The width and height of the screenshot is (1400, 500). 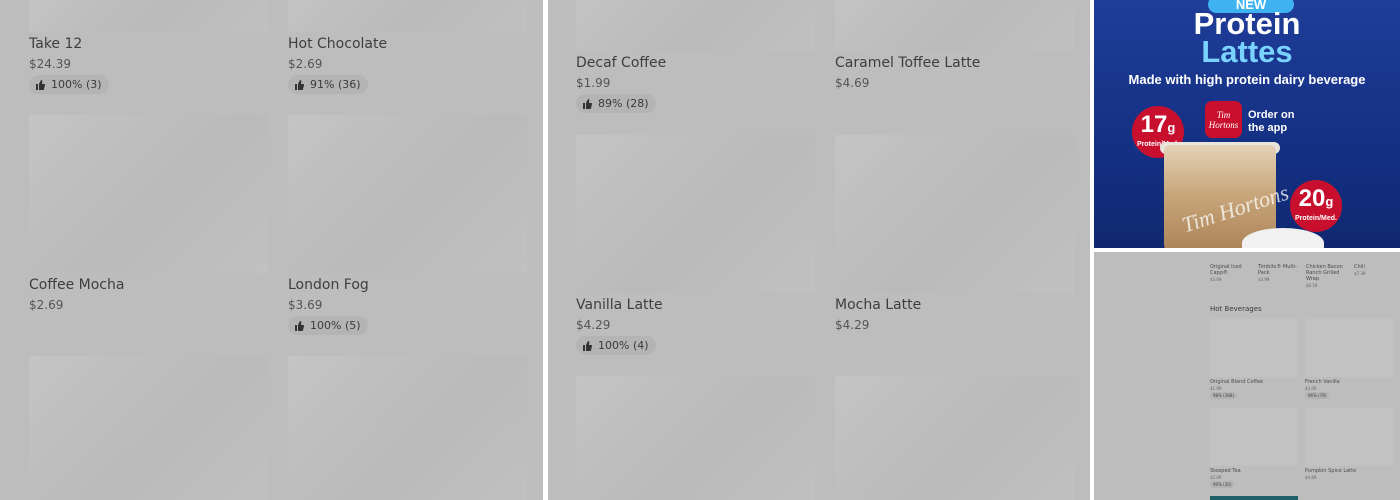 What do you see at coordinates (1264, 279) in the screenshot?
I see `mini-item-price: $3.99` at bounding box center [1264, 279].